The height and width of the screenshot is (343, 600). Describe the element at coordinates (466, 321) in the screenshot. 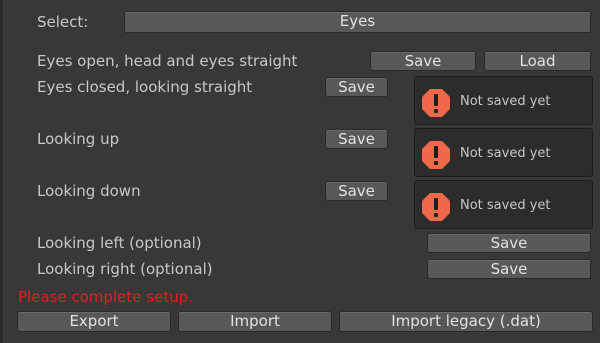

I see `import-legacy-button: Import legacy (.dat)` at that location.